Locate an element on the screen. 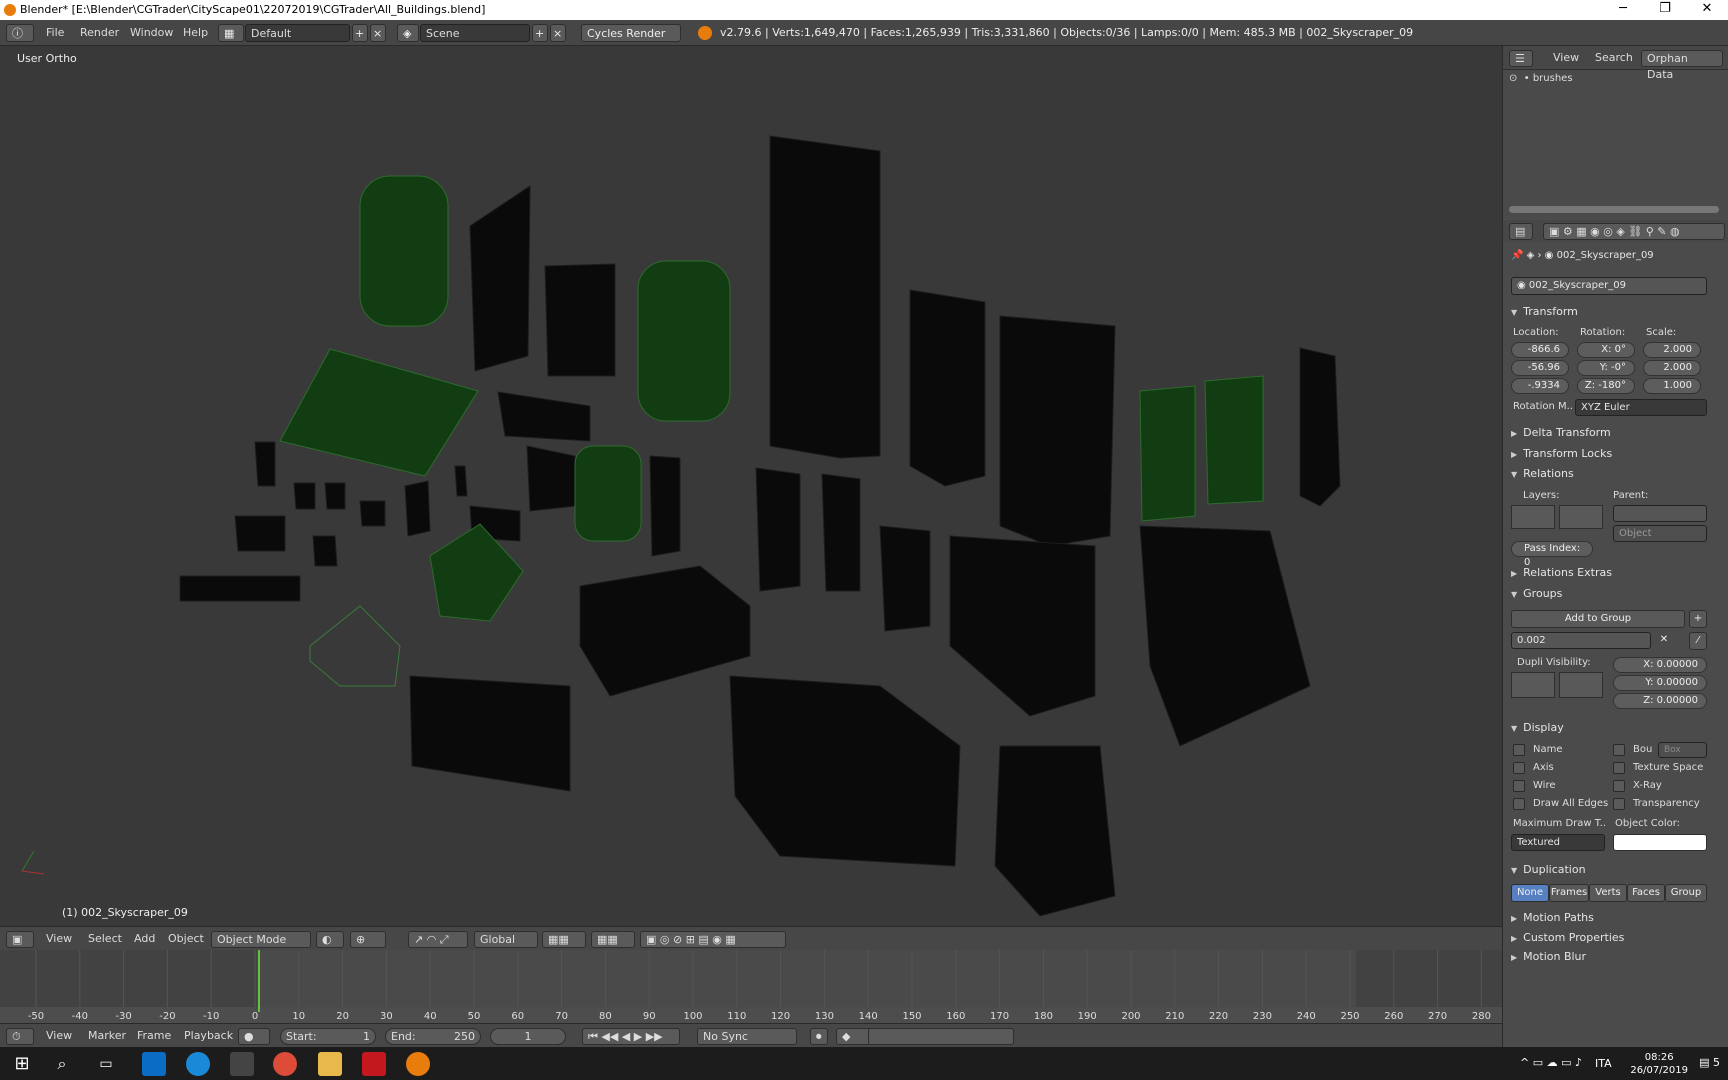  checkbox-texture-space is located at coordinates (1619, 768).